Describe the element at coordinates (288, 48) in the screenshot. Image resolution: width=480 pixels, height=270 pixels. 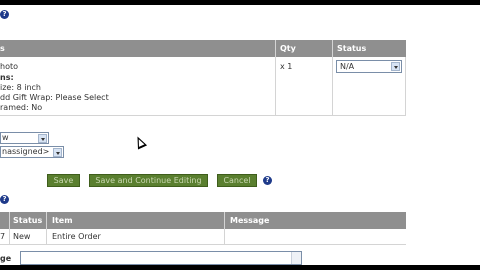
I see `qty-column-header: Qty` at that location.